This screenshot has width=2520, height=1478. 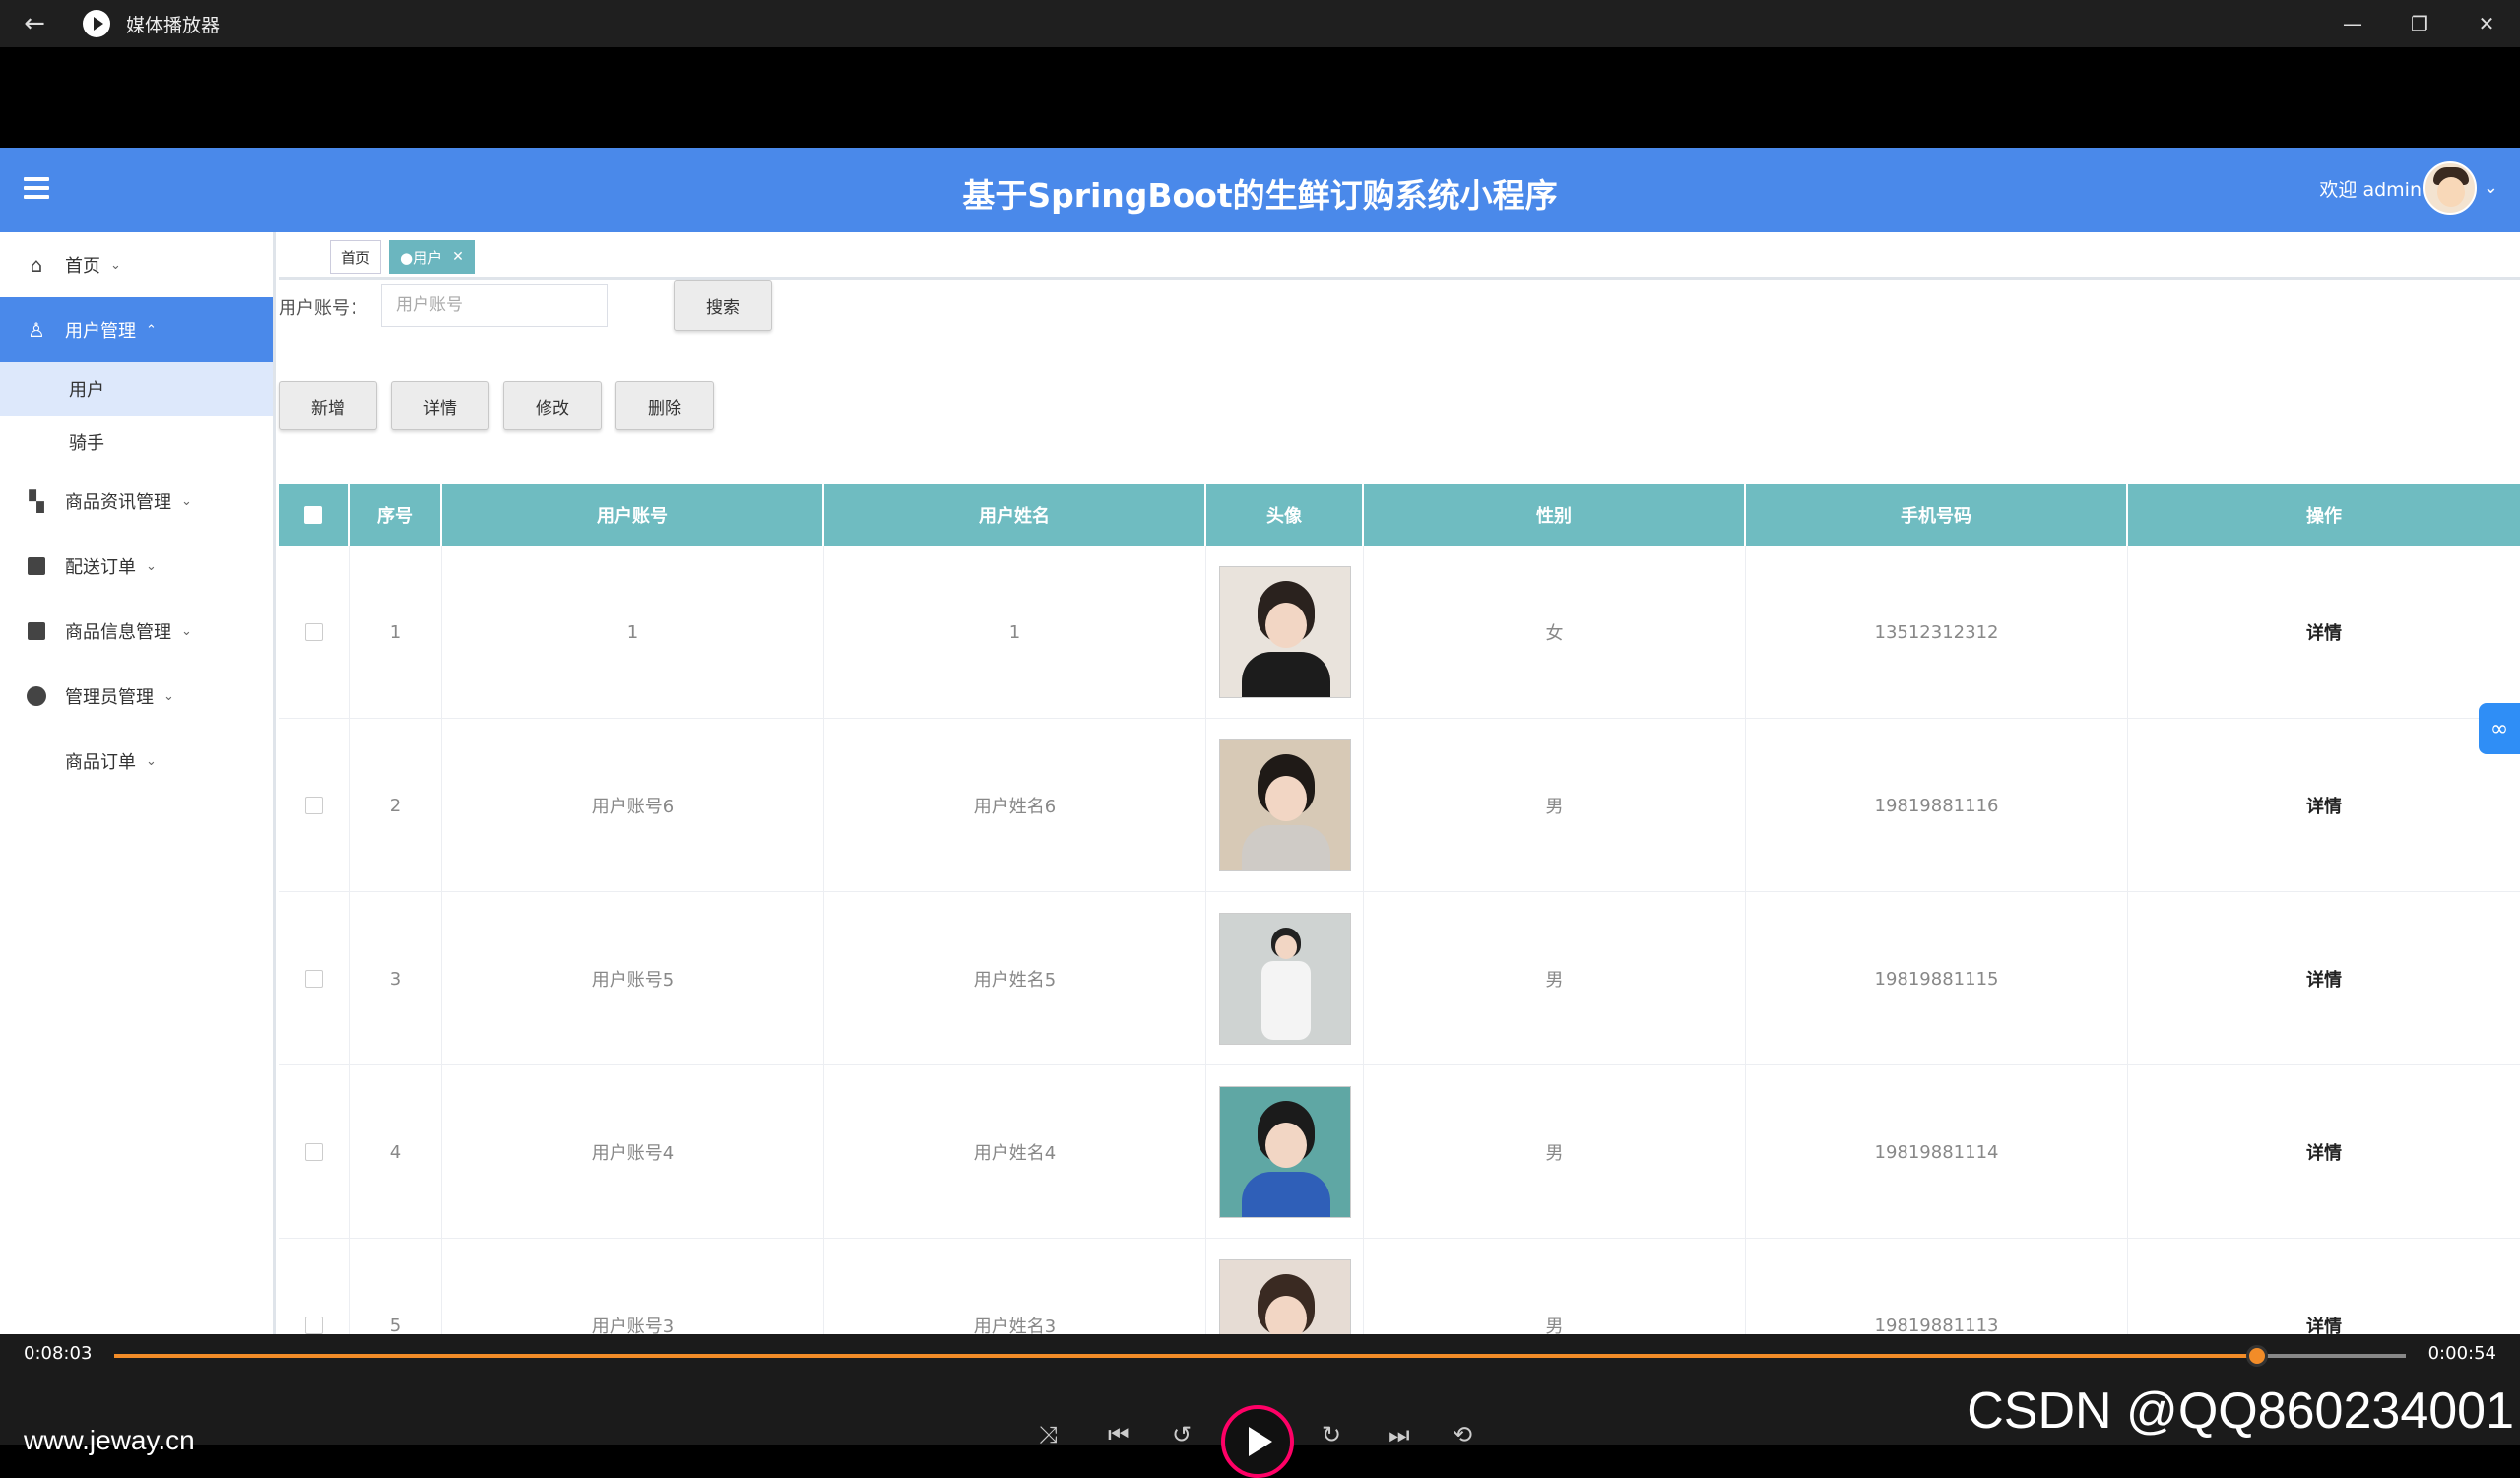 I want to click on sidebar-item-product-news: ▚ 商品资讯管理 ⌄, so click(x=136, y=501).